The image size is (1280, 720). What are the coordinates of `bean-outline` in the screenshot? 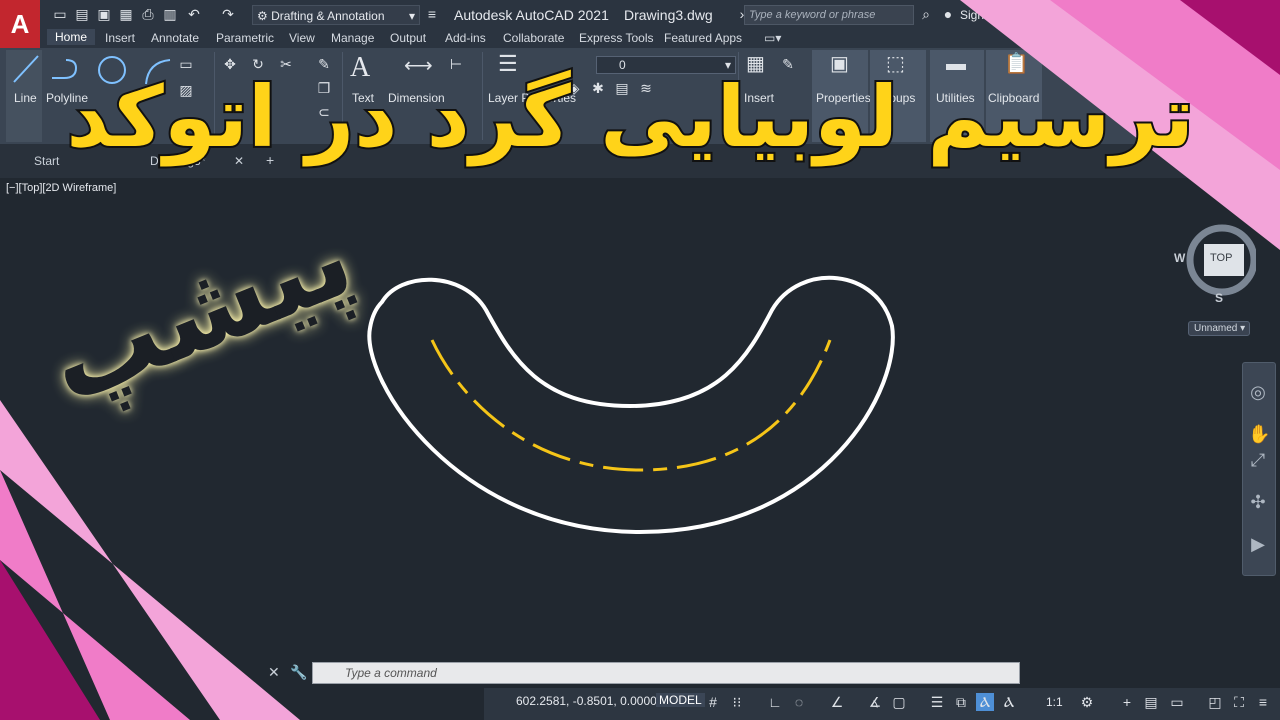 It's located at (631, 405).